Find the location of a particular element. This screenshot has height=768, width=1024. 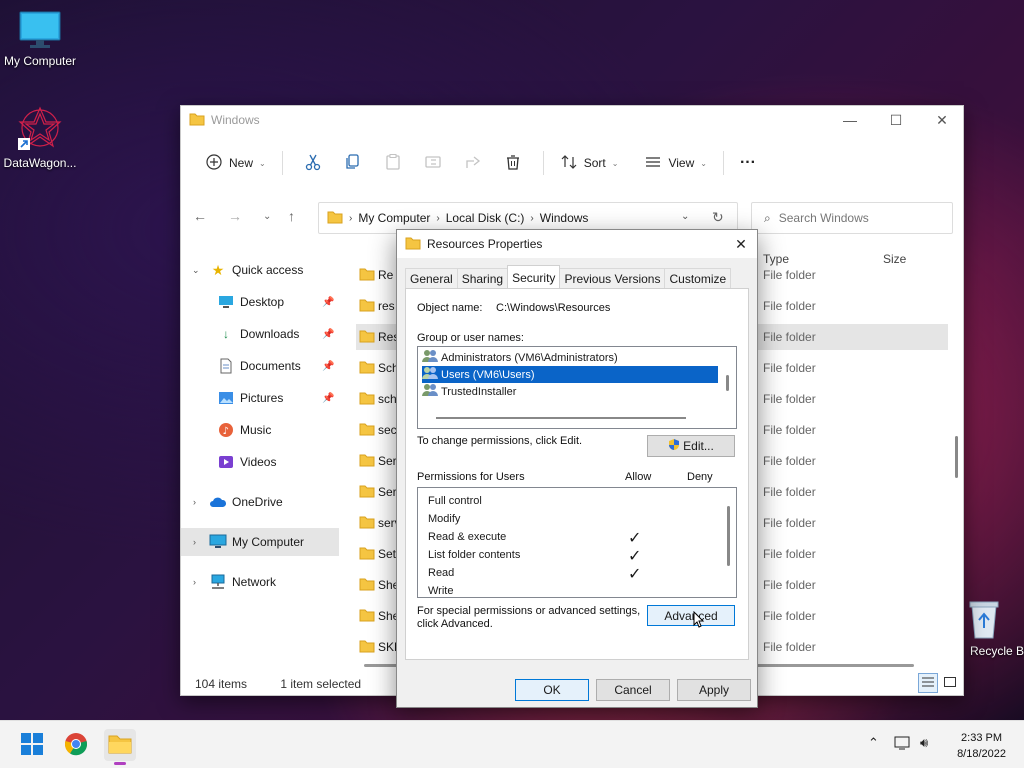

sidebar-item-quick-access: ⌄ ★ Quick access is located at coordinates (260, 270).